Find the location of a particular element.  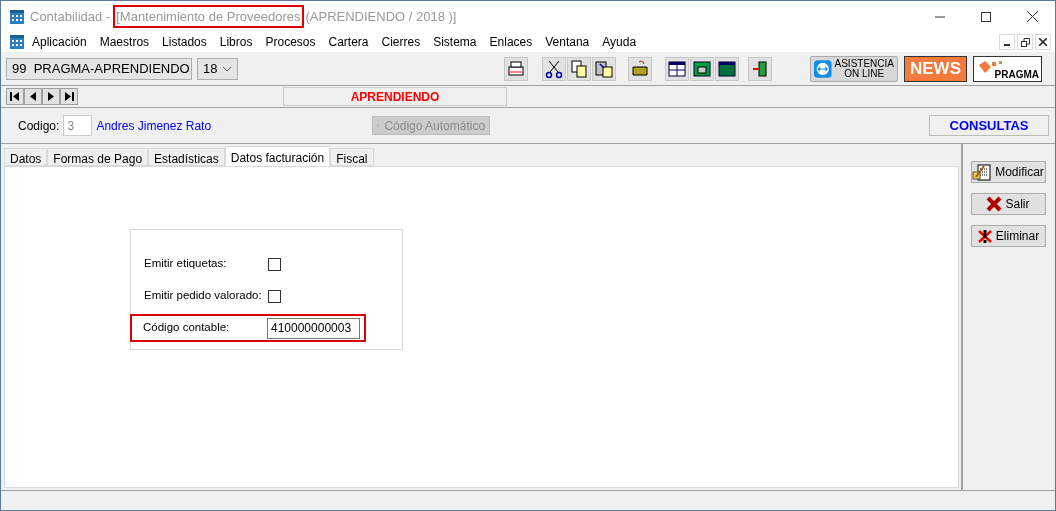

close-button is located at coordinates (1043, 42).